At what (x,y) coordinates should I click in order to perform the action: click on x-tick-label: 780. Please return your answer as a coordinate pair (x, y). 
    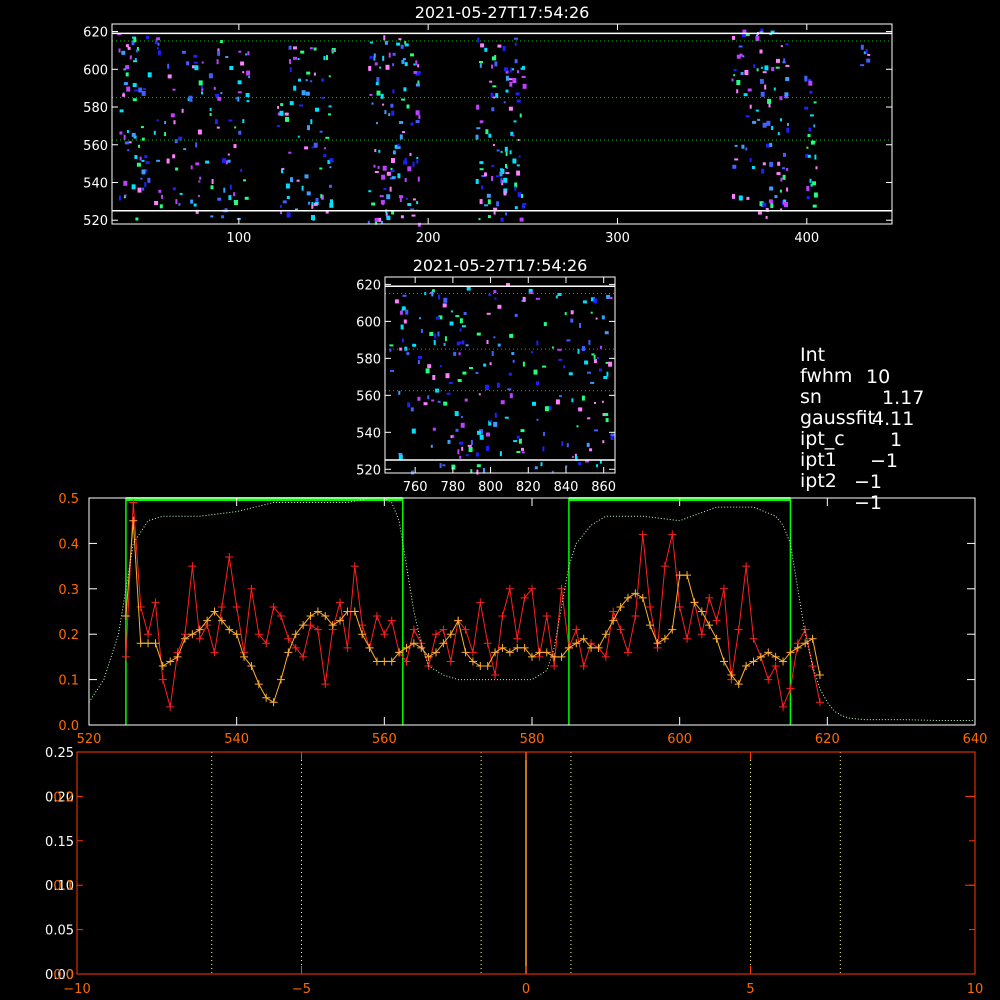
    Looking at the image, I should click on (452, 487).